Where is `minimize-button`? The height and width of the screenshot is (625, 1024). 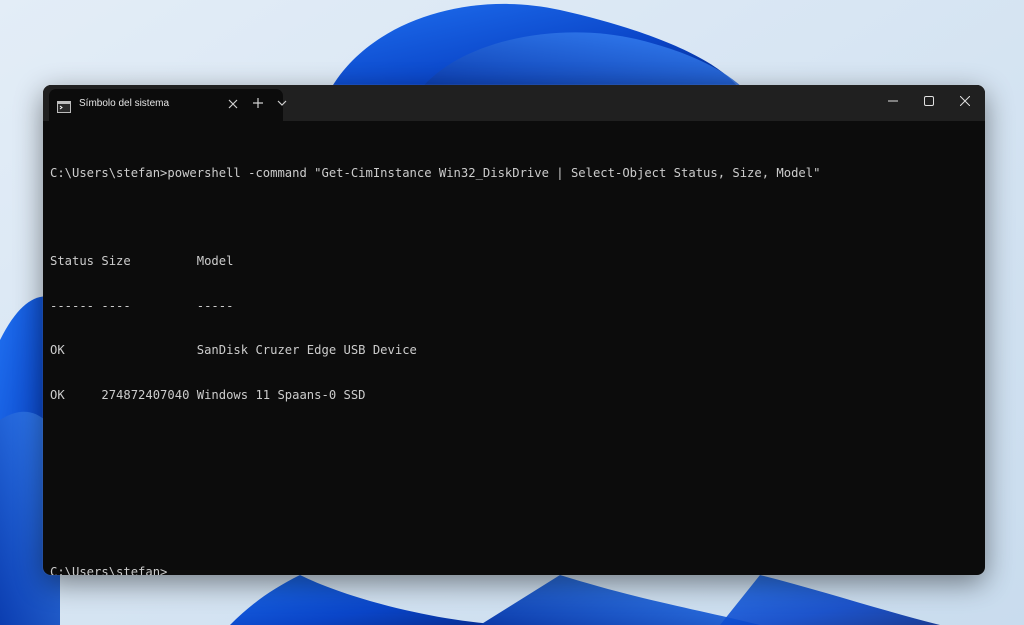
minimize-button is located at coordinates (893, 101).